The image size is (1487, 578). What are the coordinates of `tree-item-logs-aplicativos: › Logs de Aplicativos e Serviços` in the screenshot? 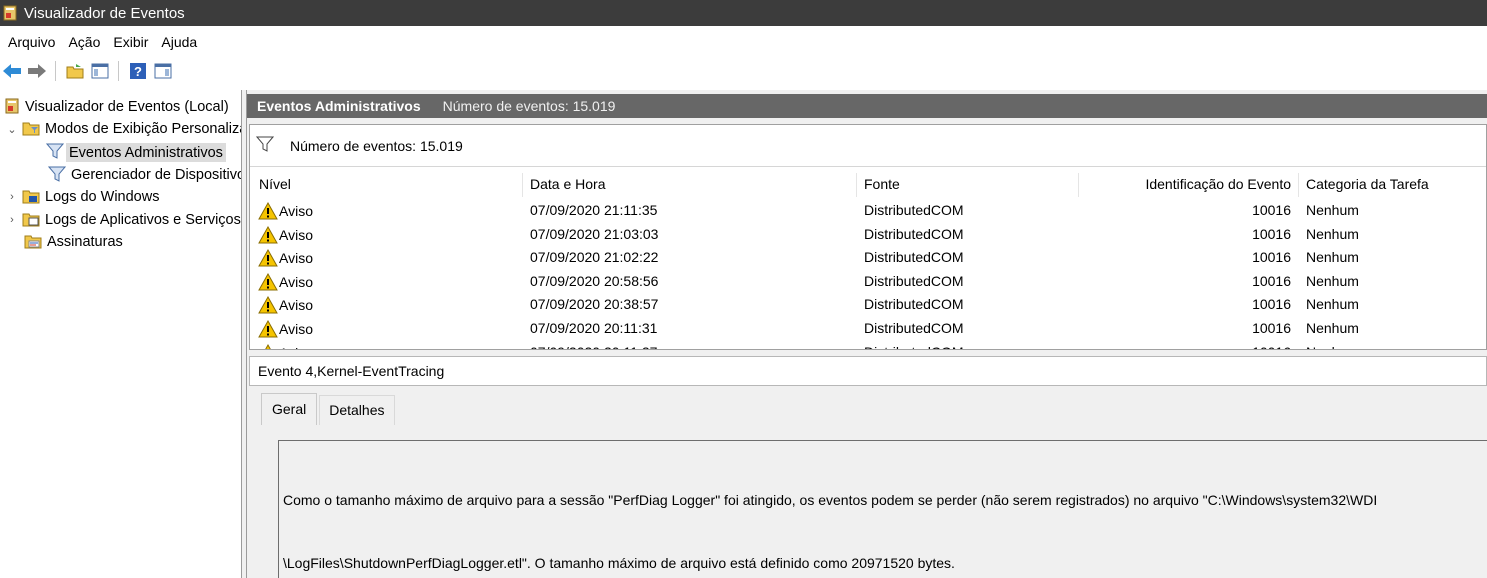 It's located at (123, 220).